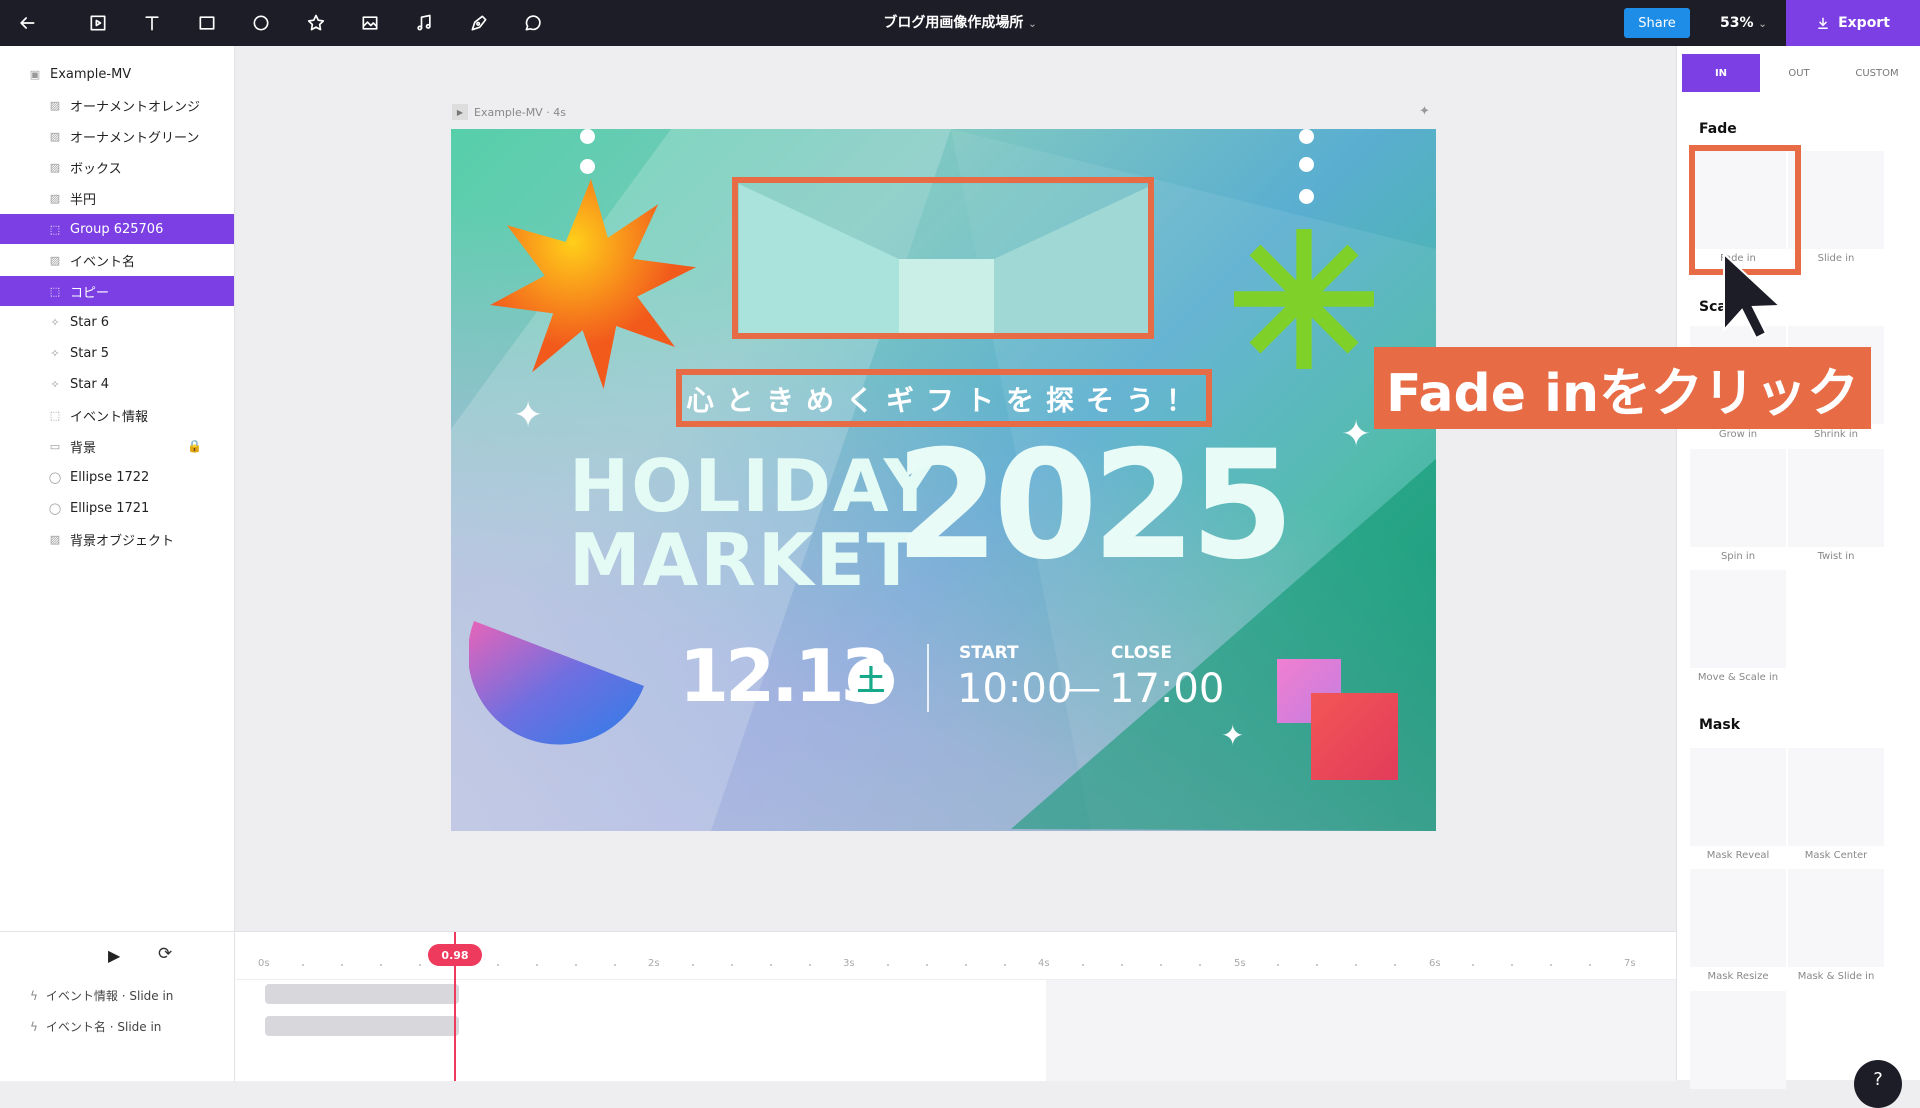 The image size is (1920, 1108). What do you see at coordinates (27, 23) in the screenshot?
I see `back-arrow-icon` at bounding box center [27, 23].